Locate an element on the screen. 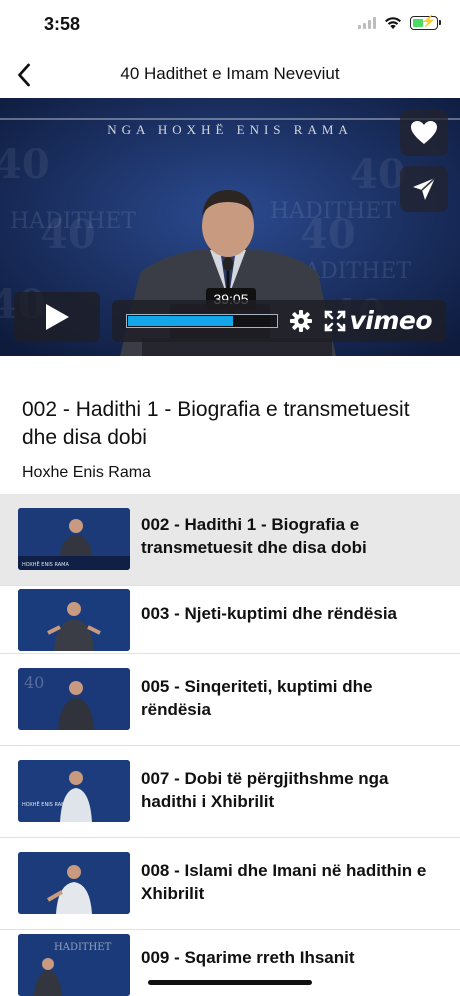 The width and height of the screenshot is (460, 996). video-banner-text: NGA HOXHË ENIS RAMA is located at coordinates (230, 129).